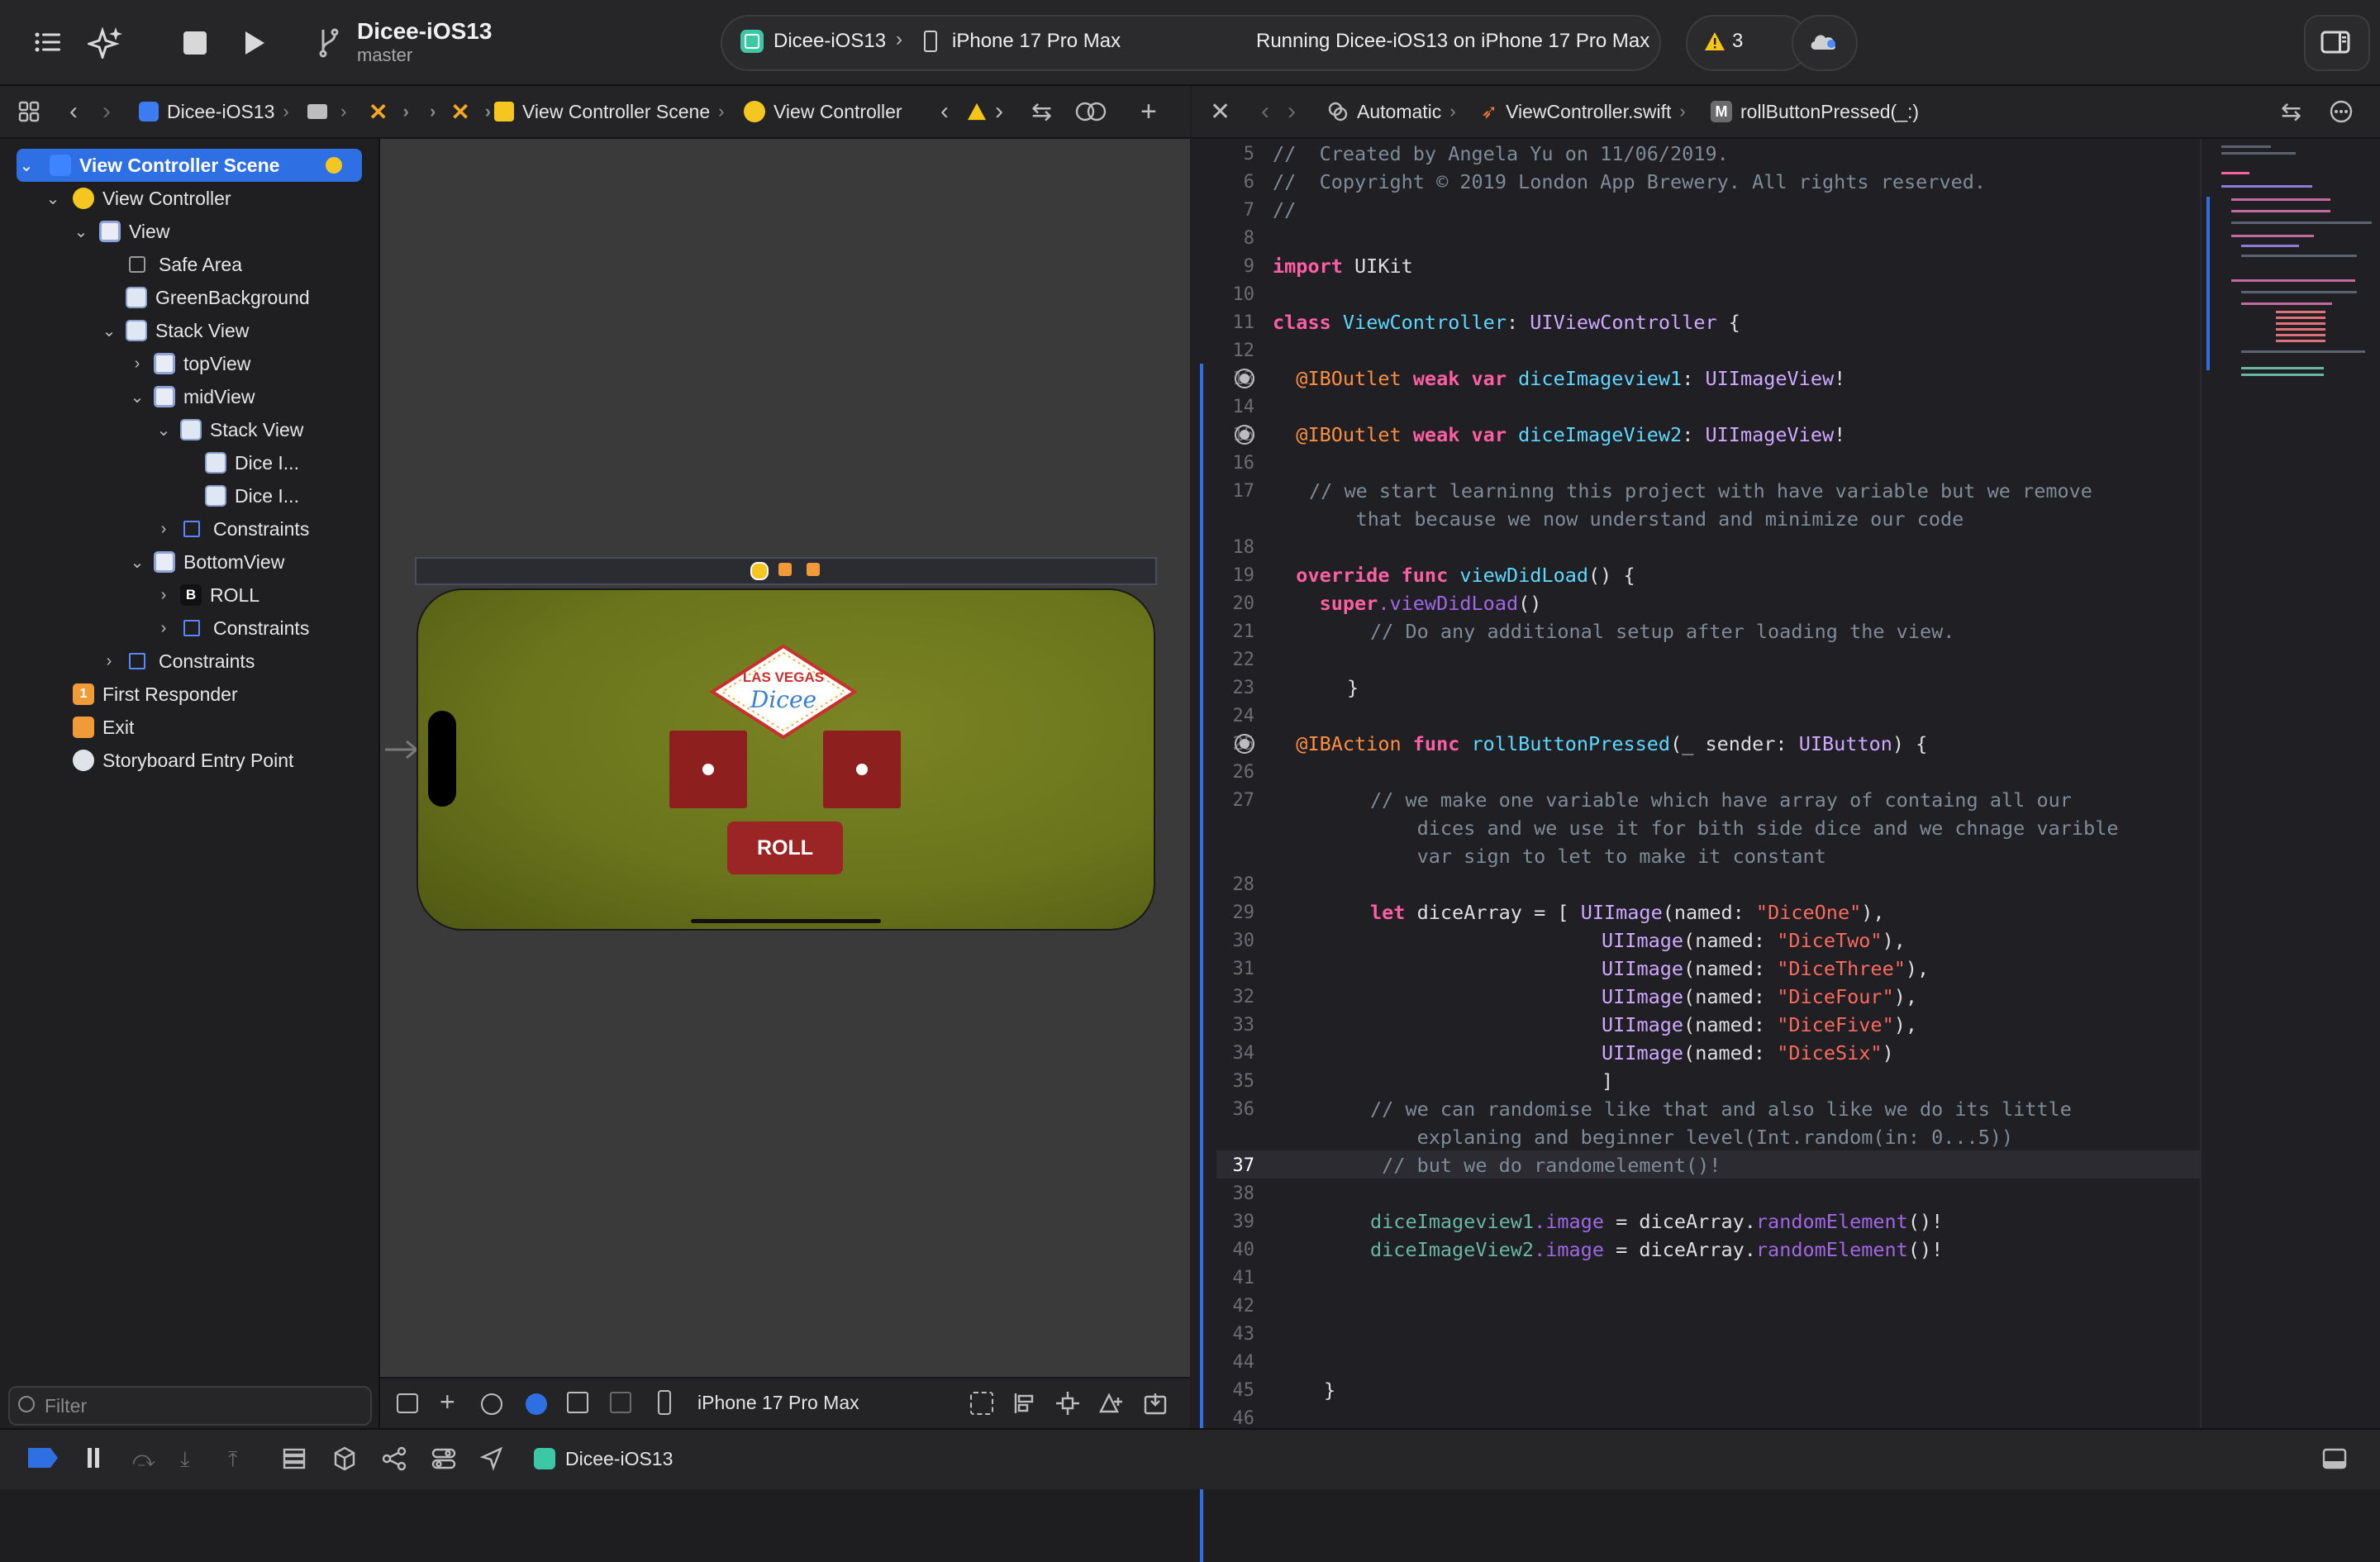 Image resolution: width=2380 pixels, height=1562 pixels. Describe the element at coordinates (137, 198) in the screenshot. I see `outline-item-view-controller: ⌄ View Controller` at that location.